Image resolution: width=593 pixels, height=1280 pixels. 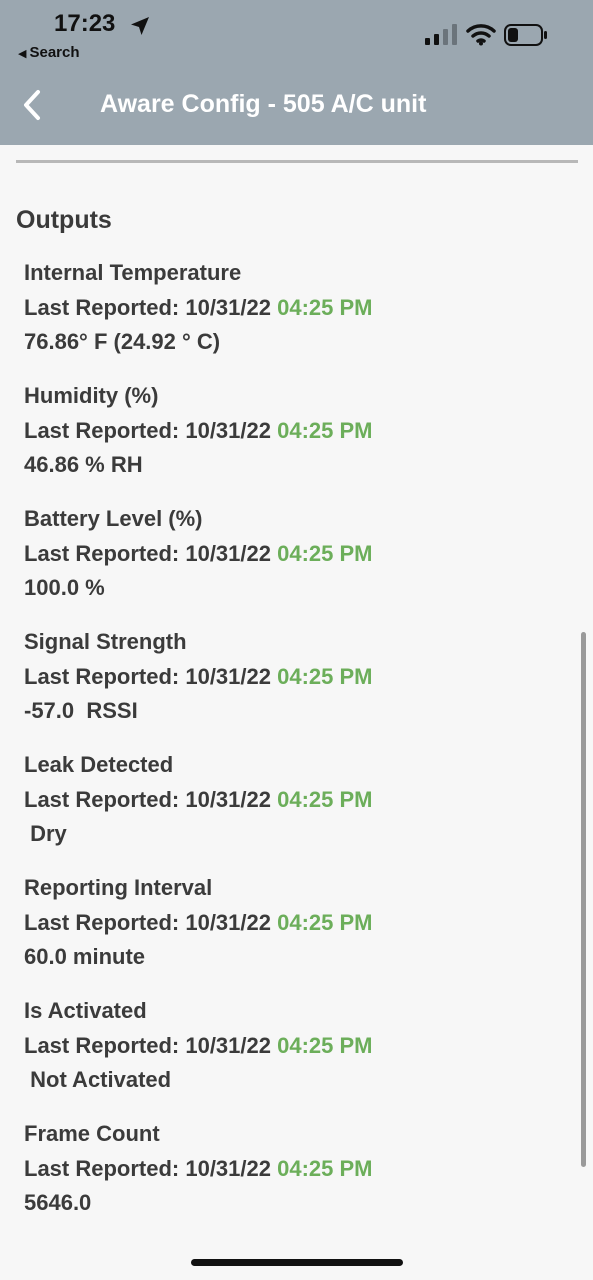 What do you see at coordinates (99, 764) in the screenshot?
I see `output-name: Leak Detected` at bounding box center [99, 764].